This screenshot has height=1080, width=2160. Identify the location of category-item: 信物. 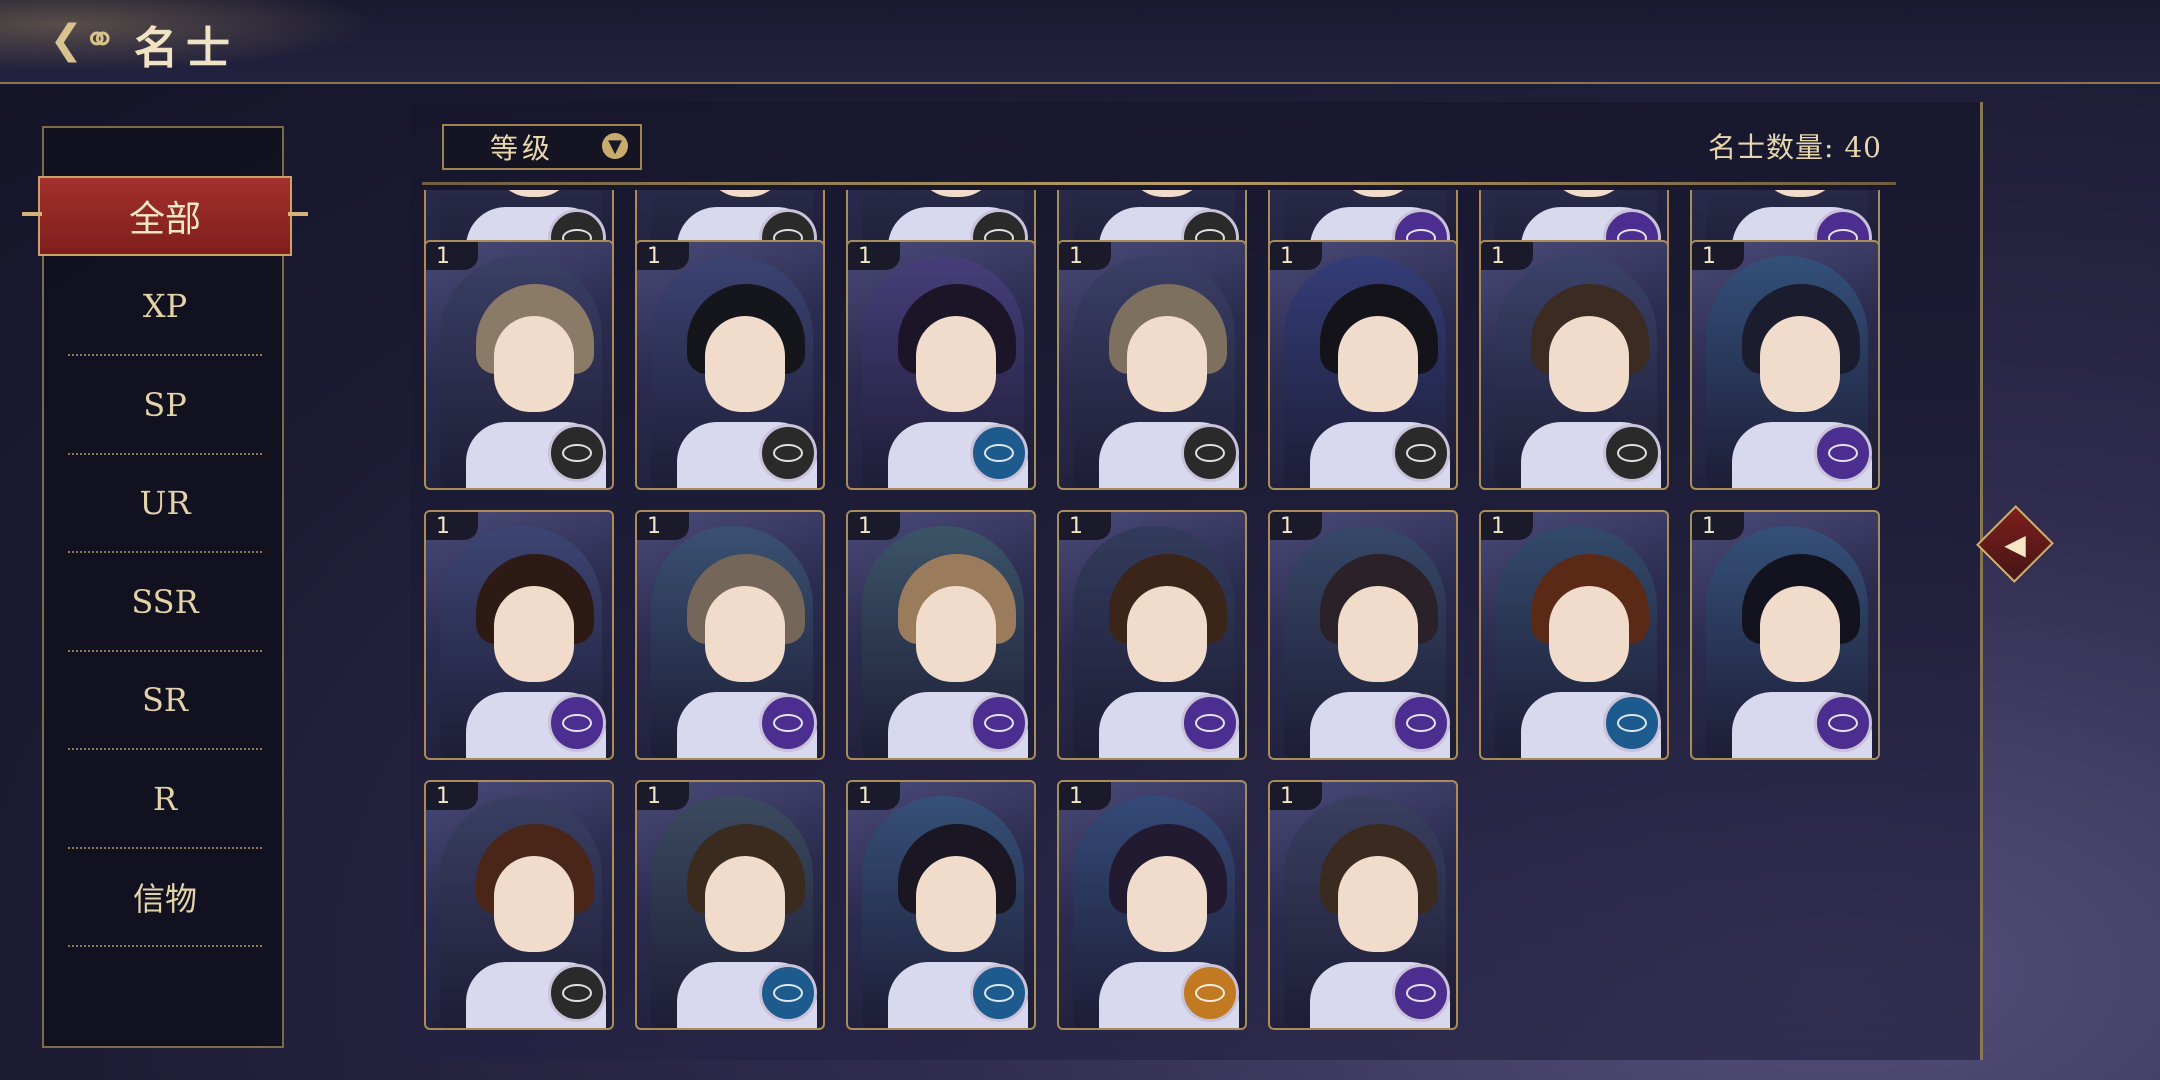
(165, 898).